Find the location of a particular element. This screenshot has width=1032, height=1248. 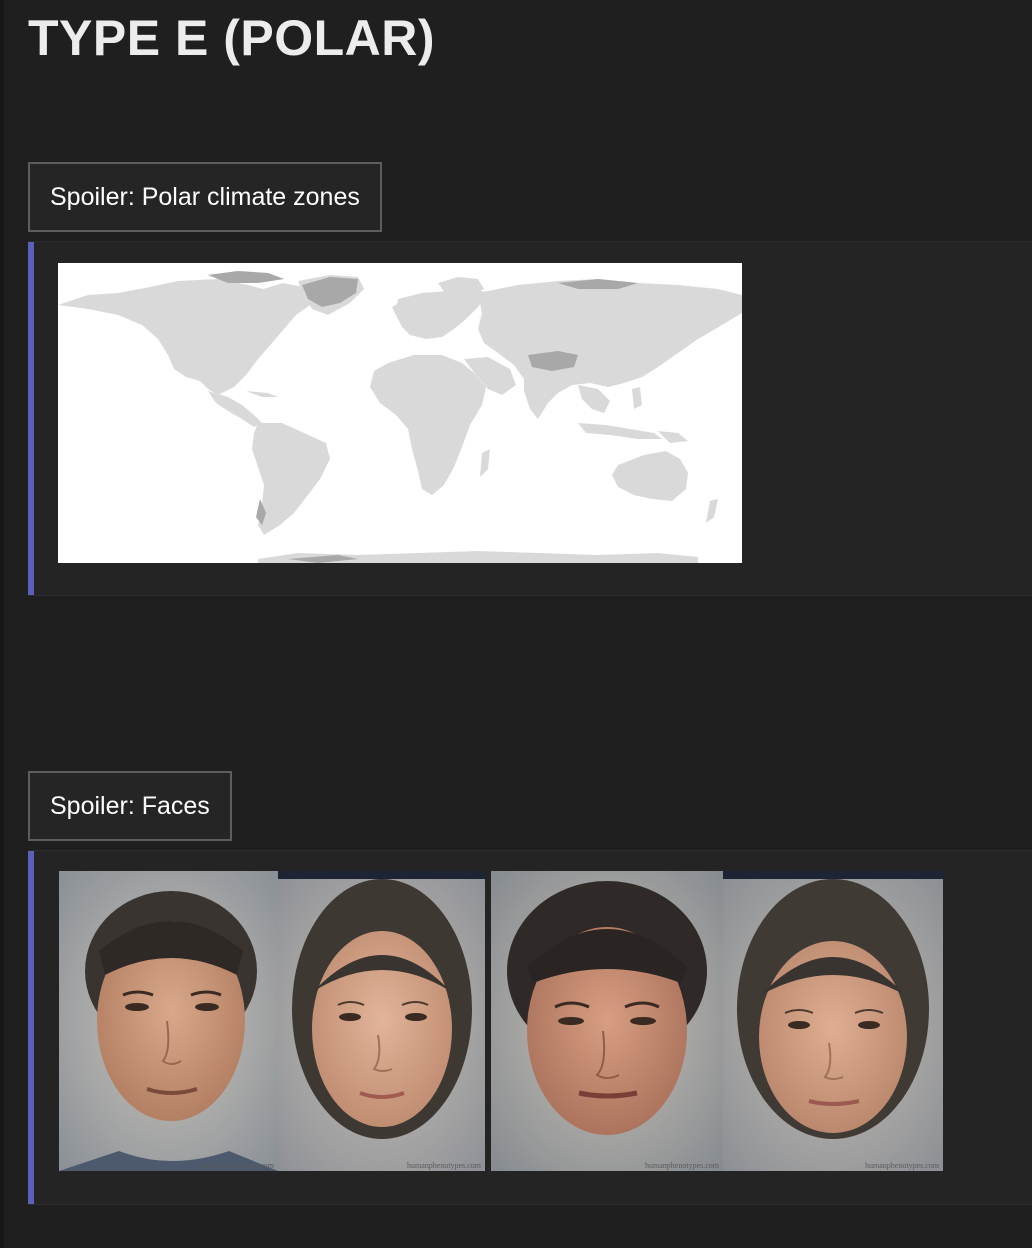

face-1-svg is located at coordinates (168, 1021).